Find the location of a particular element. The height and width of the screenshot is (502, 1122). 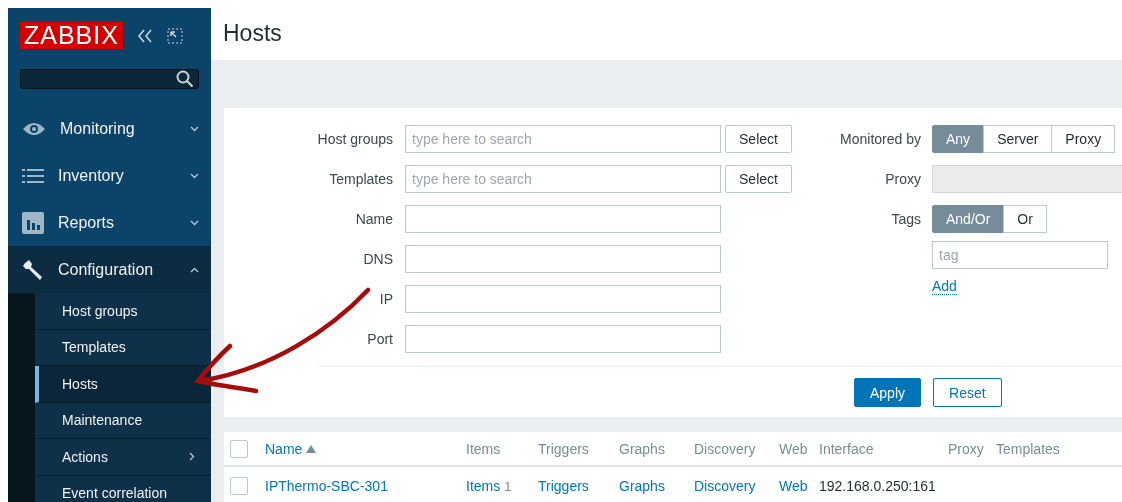

web-link: Web is located at coordinates (799, 485).